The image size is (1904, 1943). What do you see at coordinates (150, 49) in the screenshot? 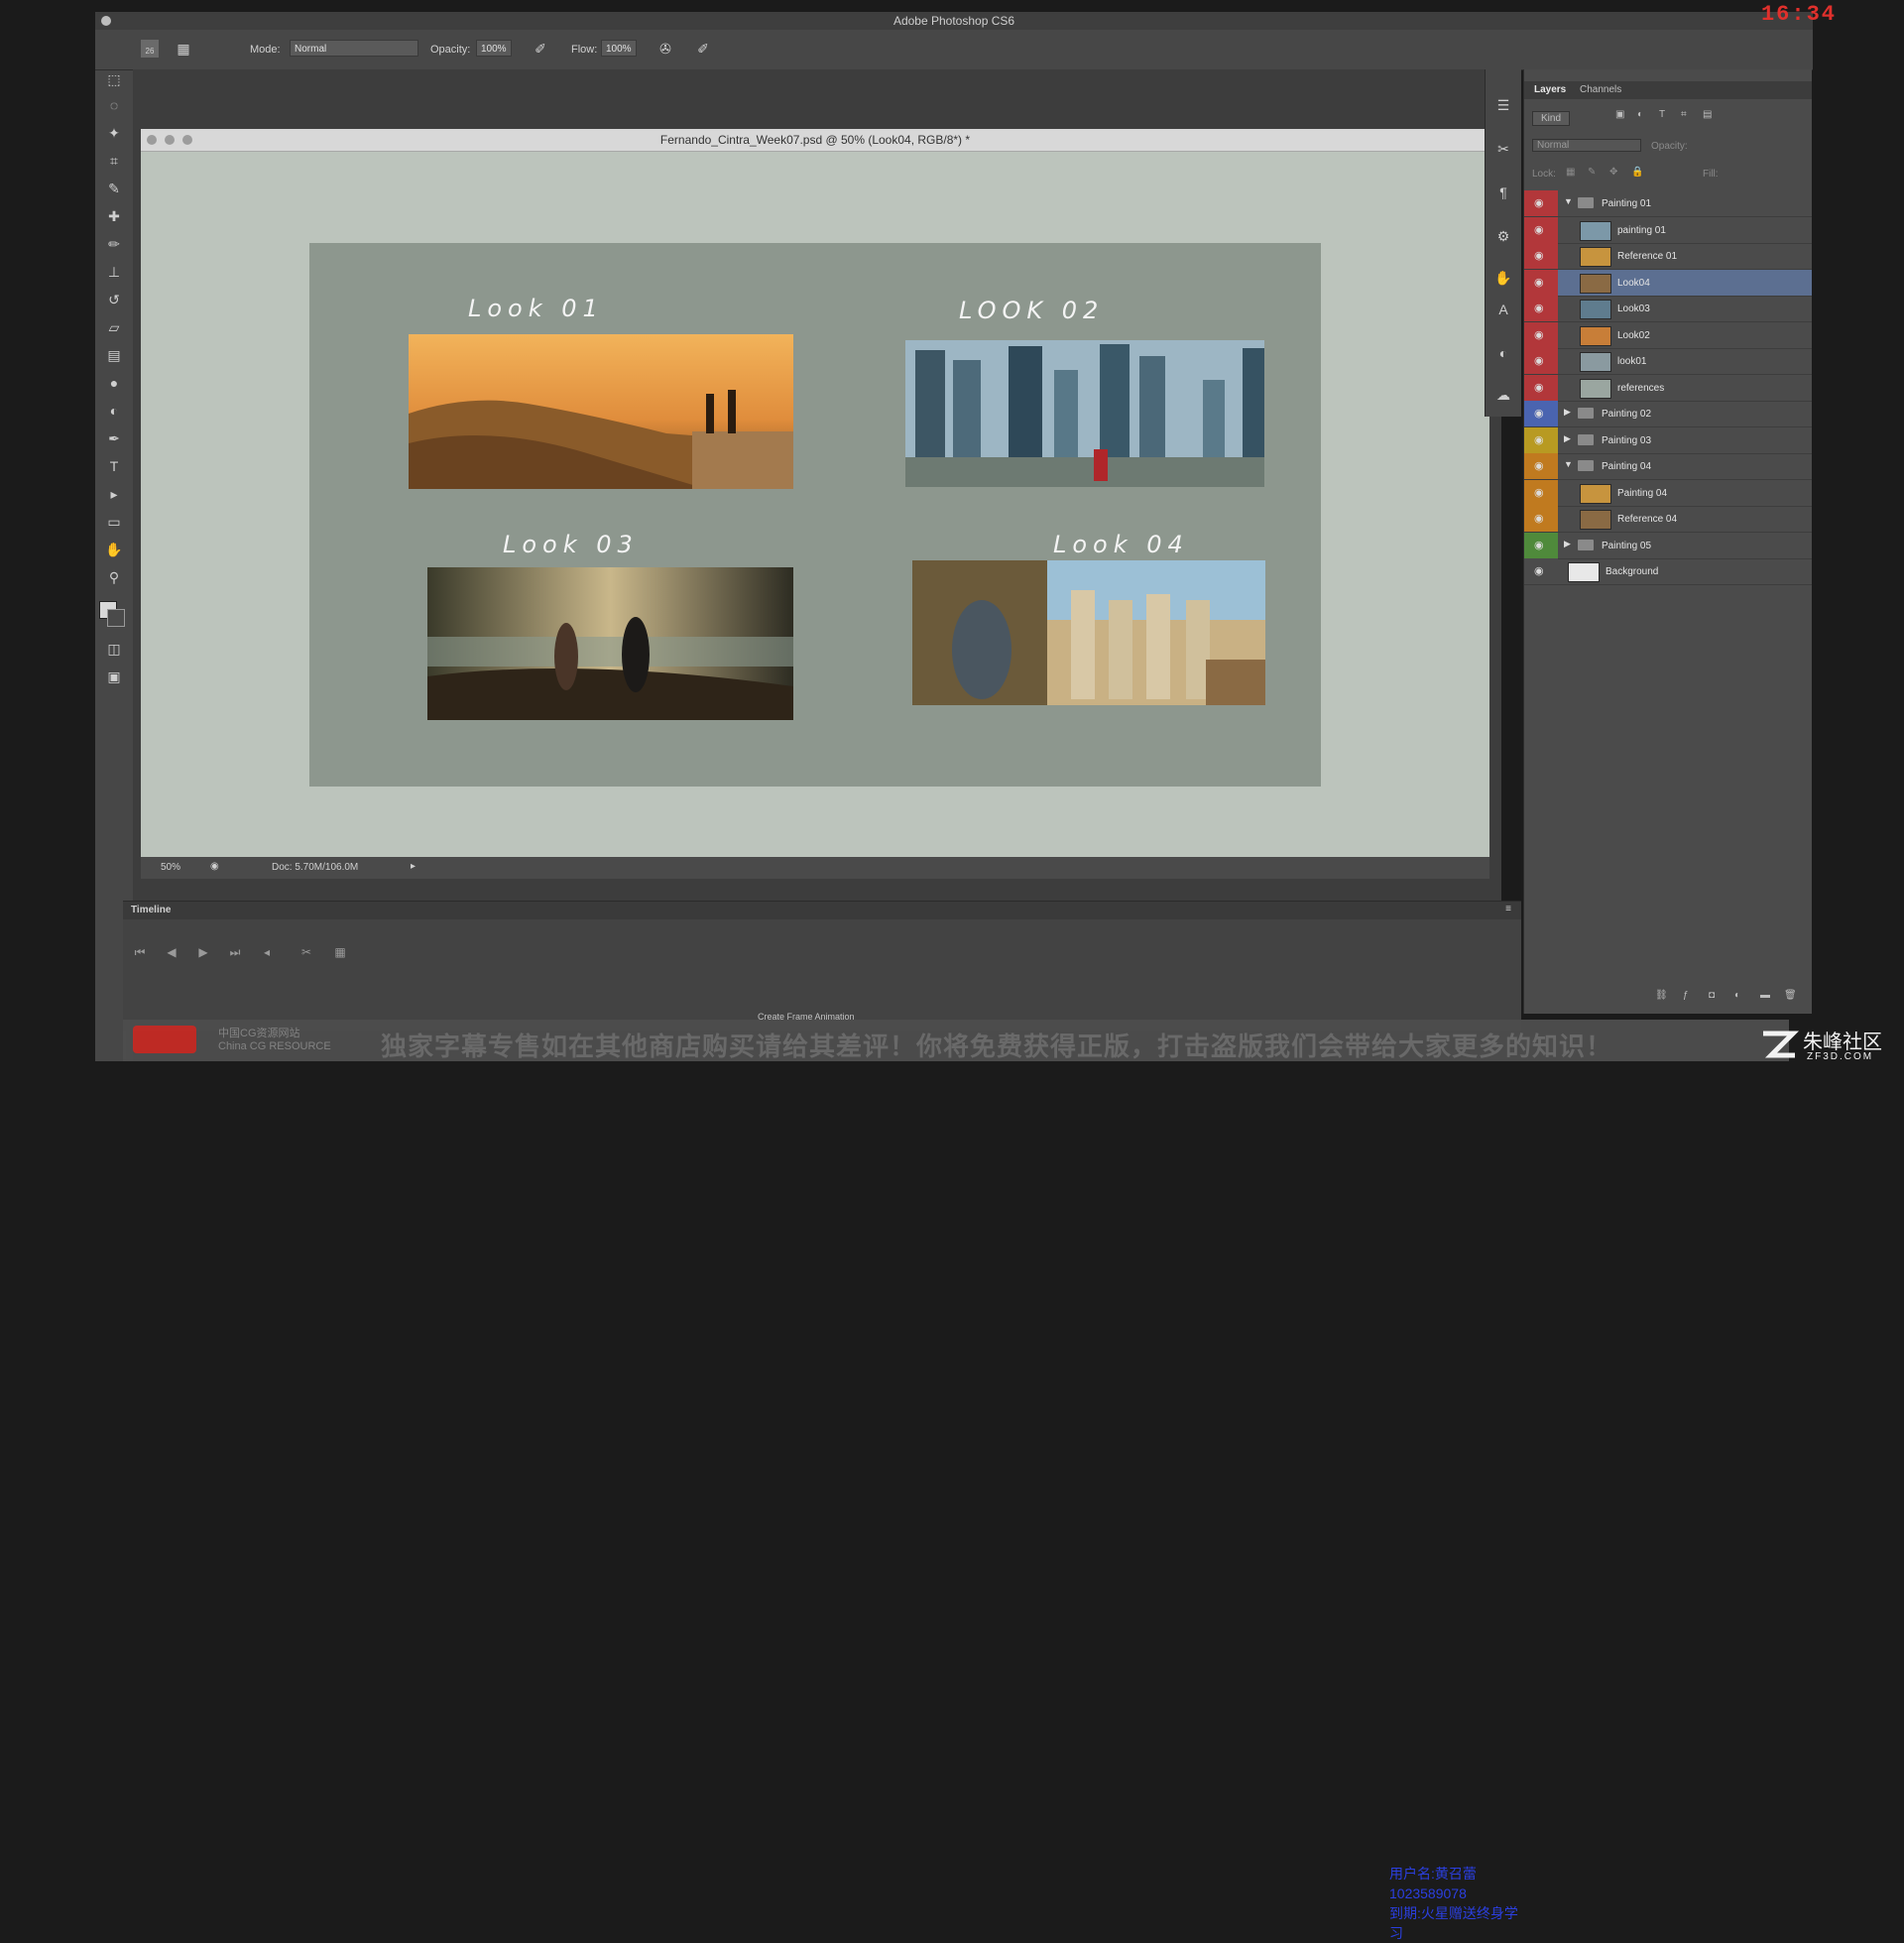
I see `brush-preset-picker: 26` at bounding box center [150, 49].